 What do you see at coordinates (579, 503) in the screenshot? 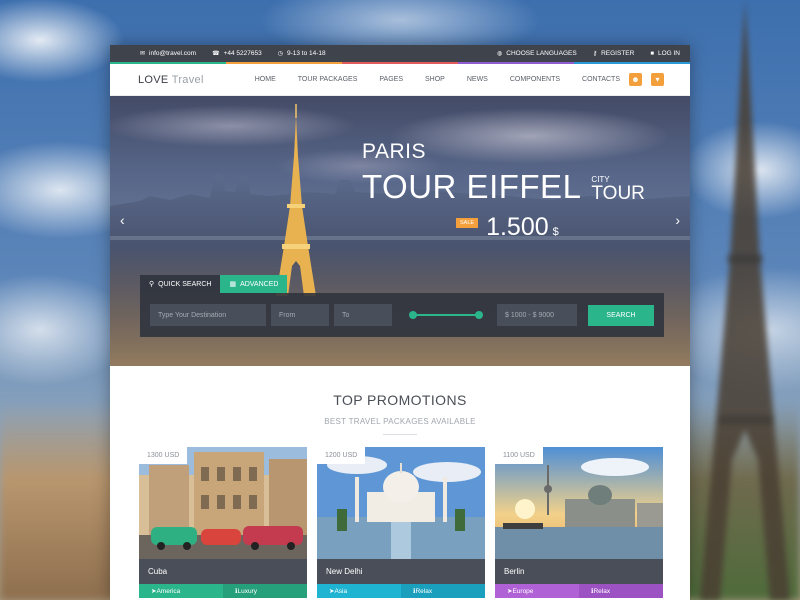
I see `berlin-image: 1100 USD` at bounding box center [579, 503].